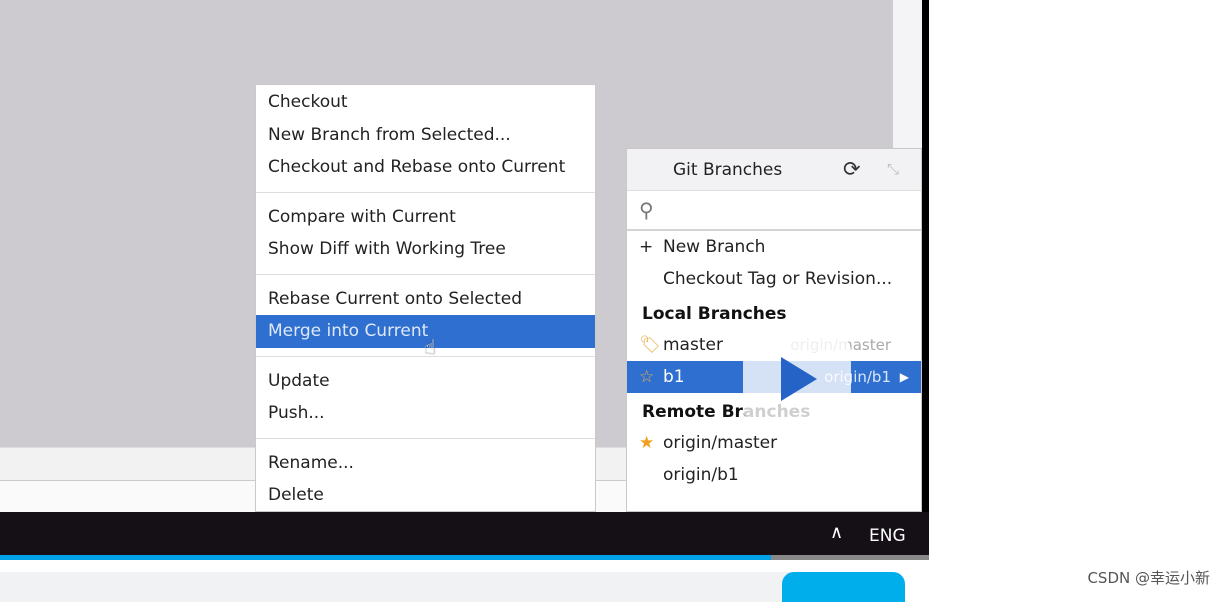  I want to click on submenu-arrow-icon: ▶, so click(904, 377).